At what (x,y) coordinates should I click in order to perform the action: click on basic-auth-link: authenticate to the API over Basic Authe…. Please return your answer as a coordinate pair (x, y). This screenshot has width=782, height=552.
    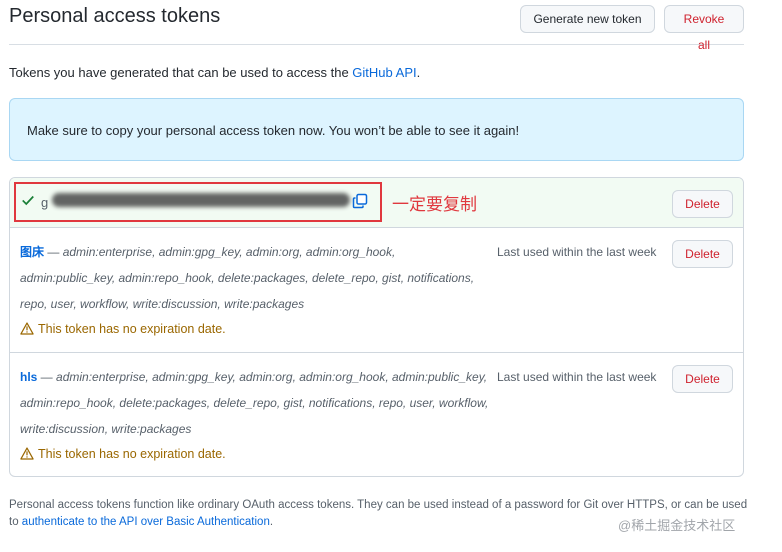
    Looking at the image, I should click on (146, 522).